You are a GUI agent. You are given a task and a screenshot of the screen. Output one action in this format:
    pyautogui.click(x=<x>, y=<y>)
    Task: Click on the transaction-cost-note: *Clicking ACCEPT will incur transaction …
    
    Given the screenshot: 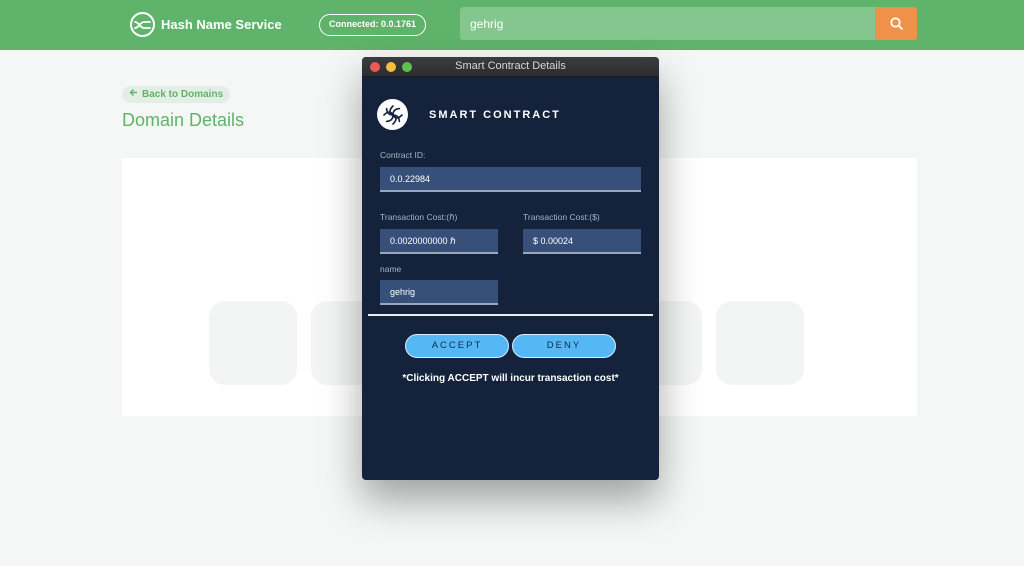 What is the action you would take?
    pyautogui.click(x=510, y=378)
    